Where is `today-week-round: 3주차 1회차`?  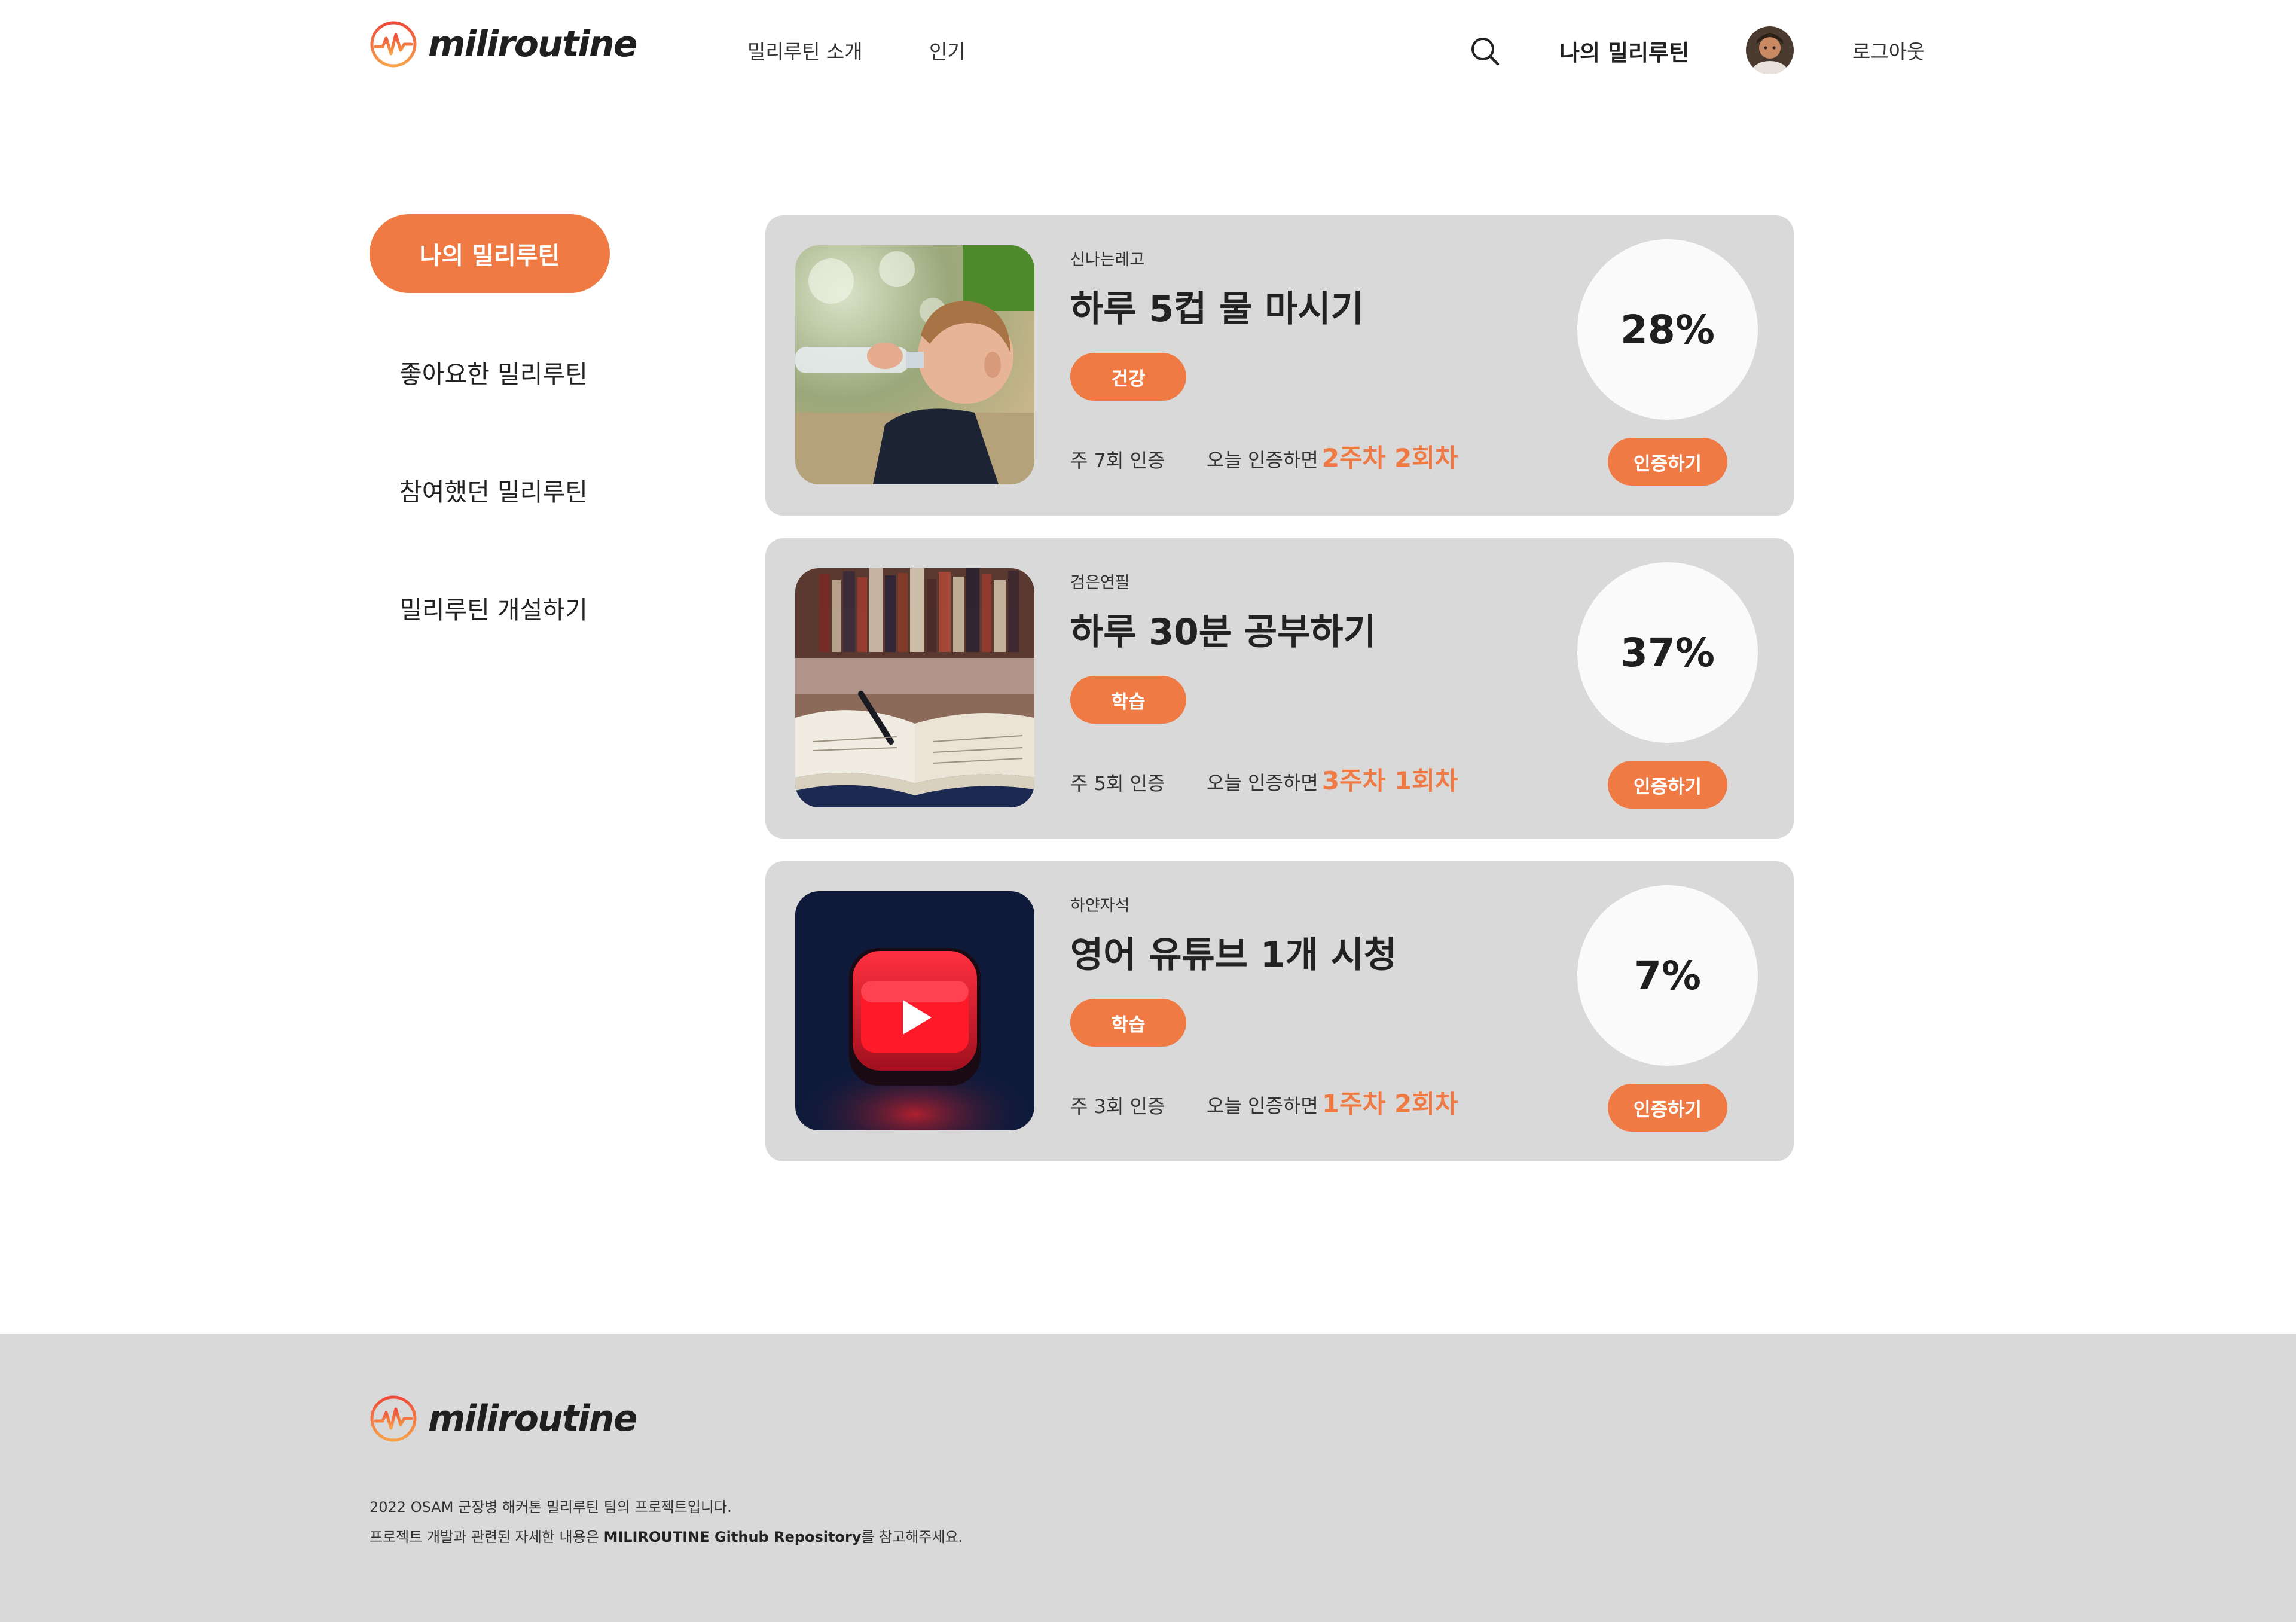
today-week-round: 3주차 1회차 is located at coordinates (1389, 780).